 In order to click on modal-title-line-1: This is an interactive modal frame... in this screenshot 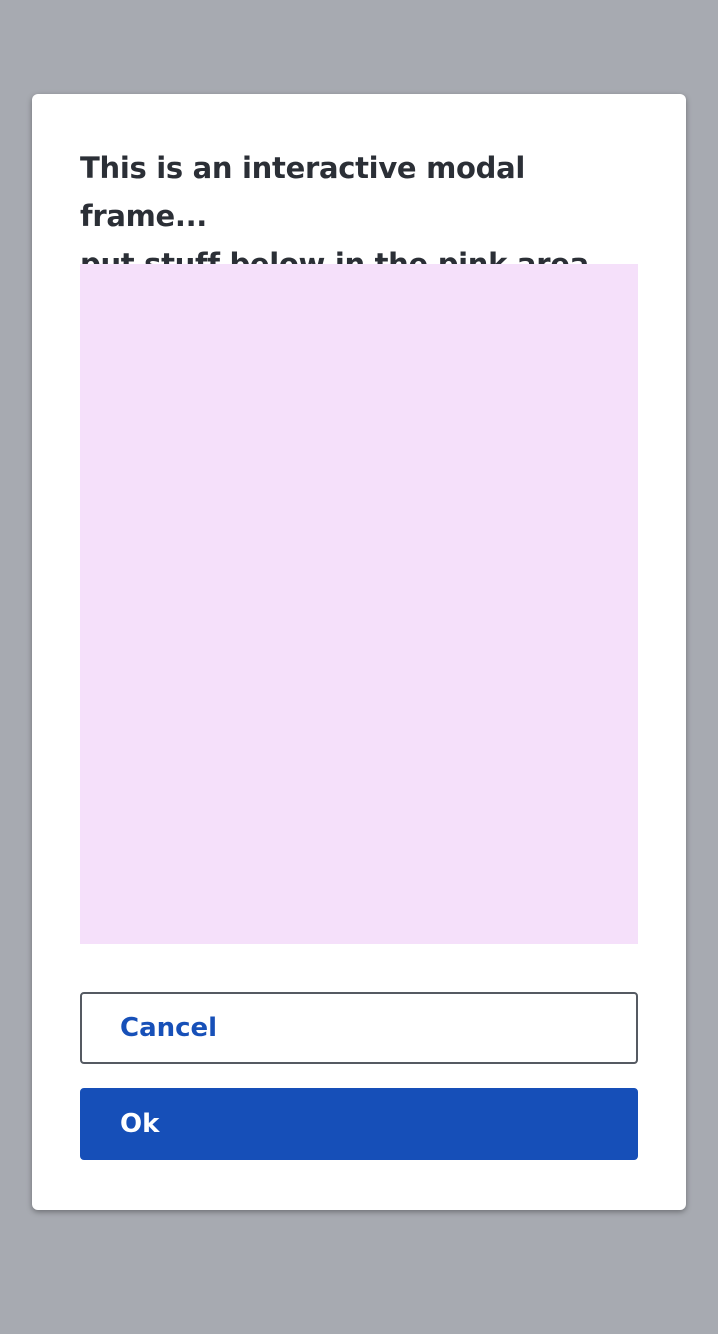, I will do `click(302, 192)`.